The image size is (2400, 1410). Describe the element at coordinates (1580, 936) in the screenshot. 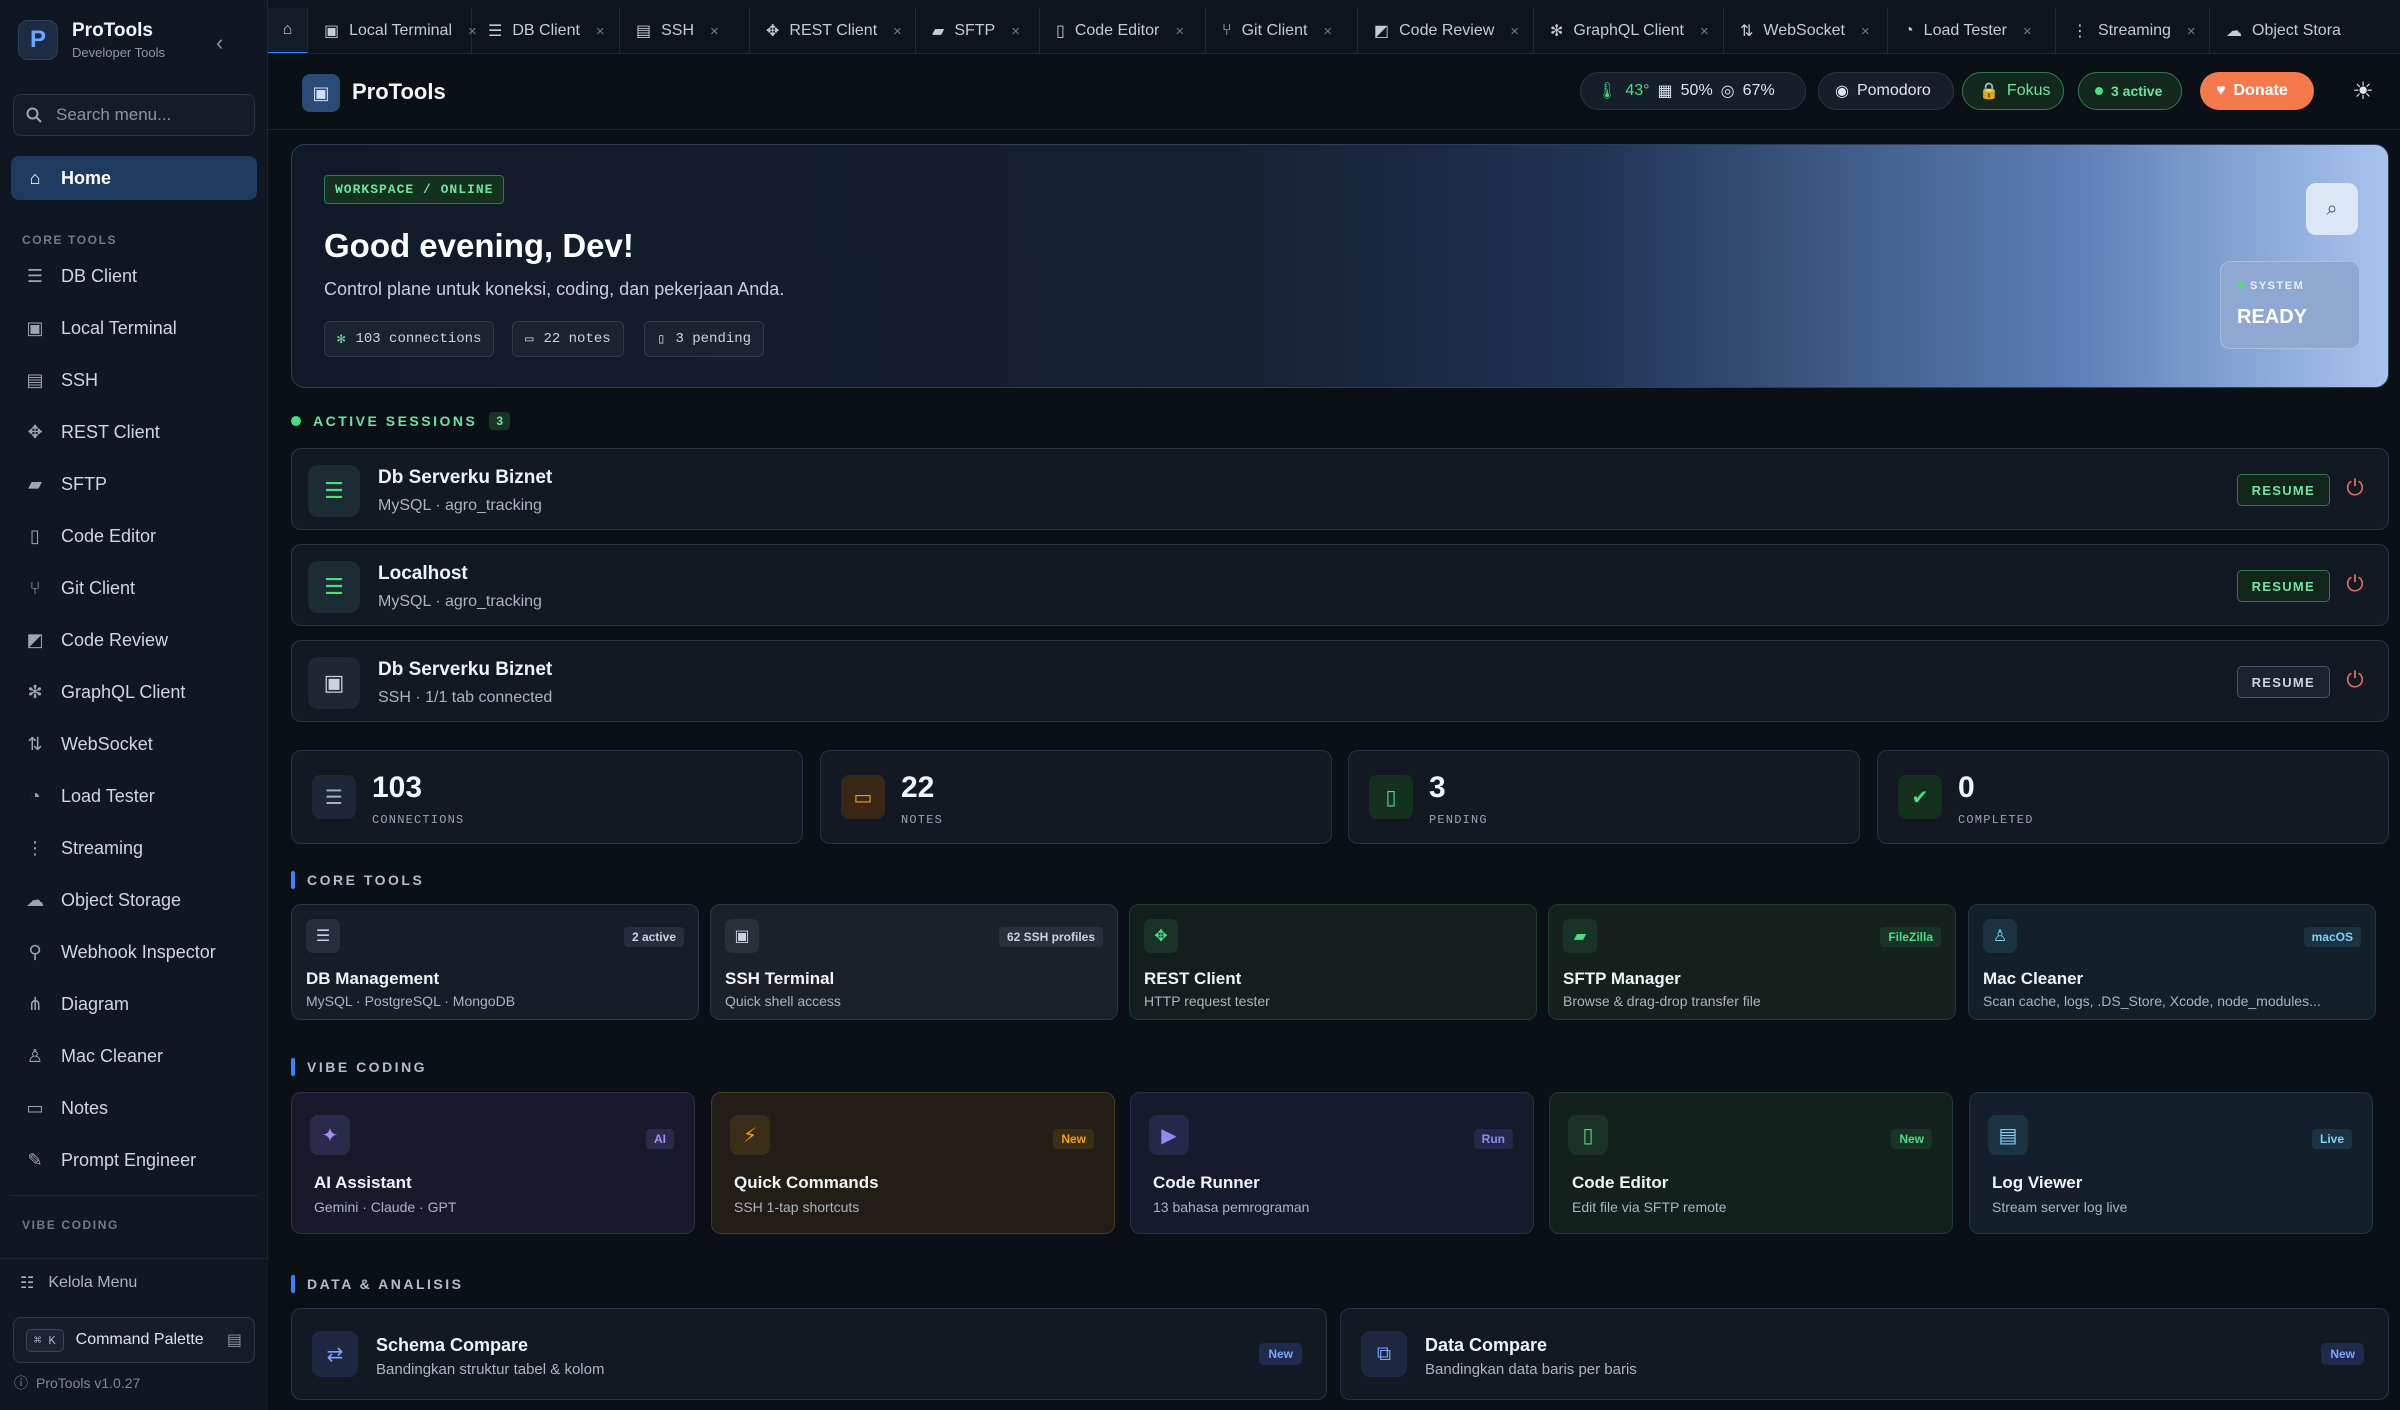

I see `folder-icon: ▰` at that location.